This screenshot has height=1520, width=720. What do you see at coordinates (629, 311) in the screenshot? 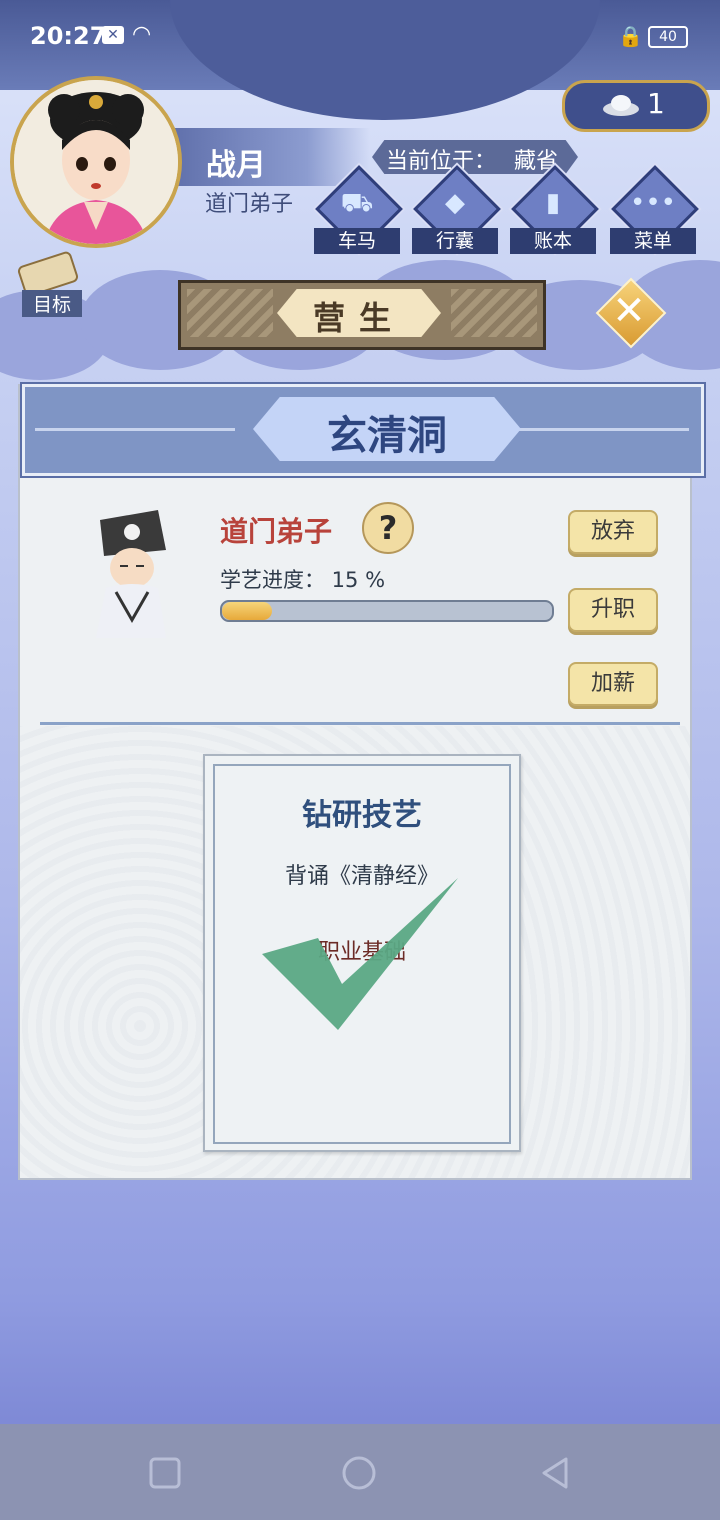
I see `close-icon: ✕` at bounding box center [629, 311].